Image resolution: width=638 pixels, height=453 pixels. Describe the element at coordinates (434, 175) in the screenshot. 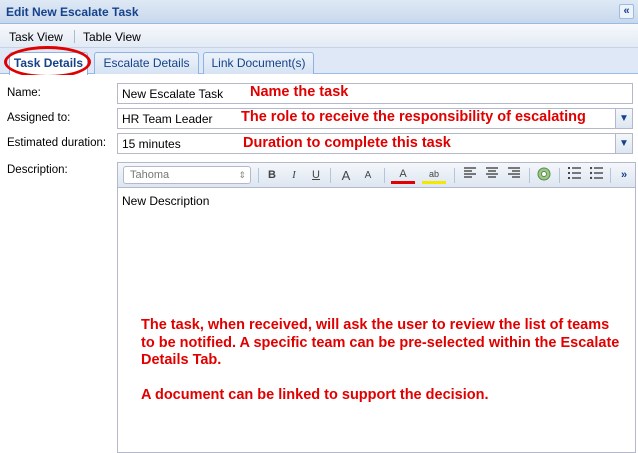

I see `highlight-color-button: ab` at that location.